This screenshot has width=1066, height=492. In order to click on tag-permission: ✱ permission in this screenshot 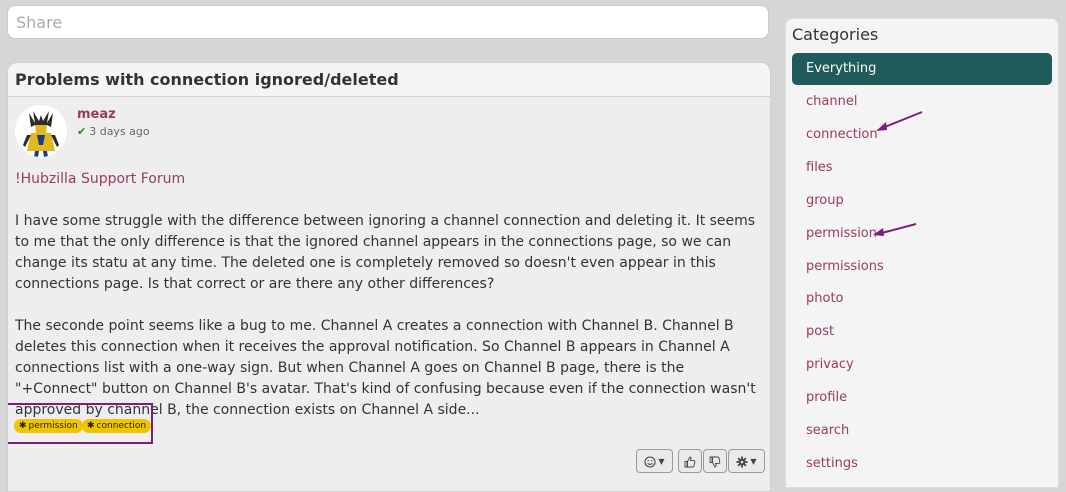, I will do `click(48, 426)`.